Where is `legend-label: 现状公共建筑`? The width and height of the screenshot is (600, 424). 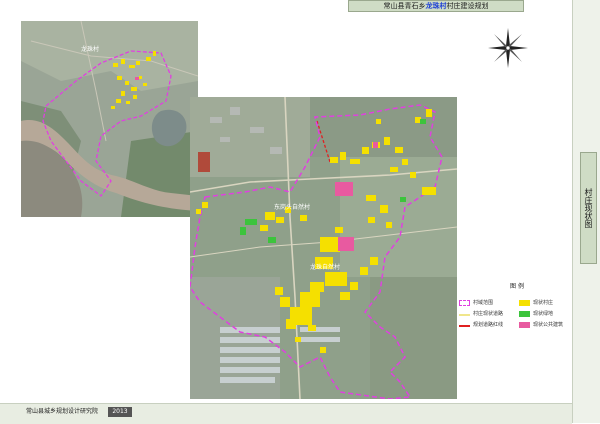
legend-label: 现状公共建筑 is located at coordinates (548, 325).